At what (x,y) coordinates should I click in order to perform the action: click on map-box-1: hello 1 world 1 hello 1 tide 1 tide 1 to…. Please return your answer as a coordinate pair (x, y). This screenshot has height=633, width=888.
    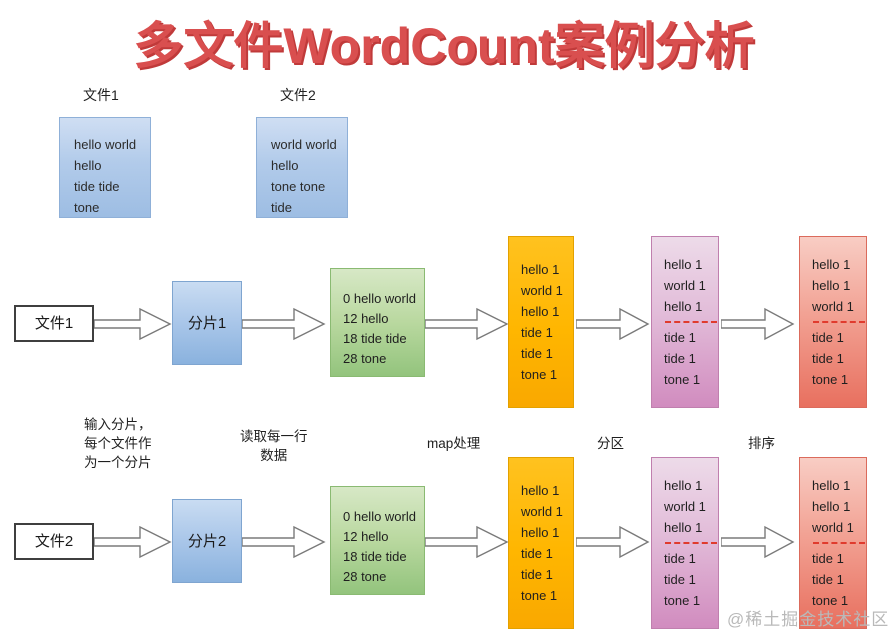
    Looking at the image, I should click on (541, 322).